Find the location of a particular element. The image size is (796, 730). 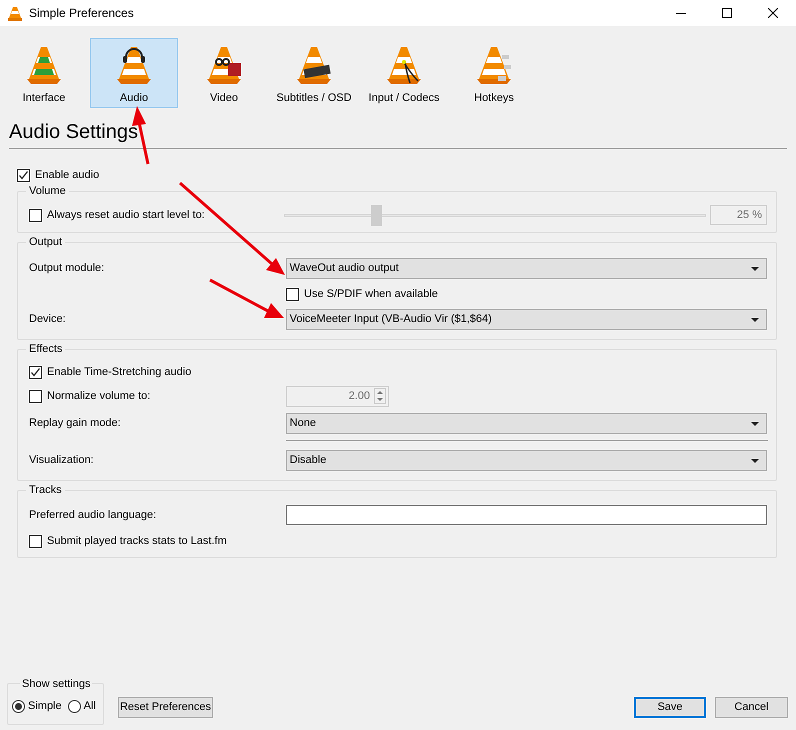

reset-button: Reset Preferences is located at coordinates (165, 707).